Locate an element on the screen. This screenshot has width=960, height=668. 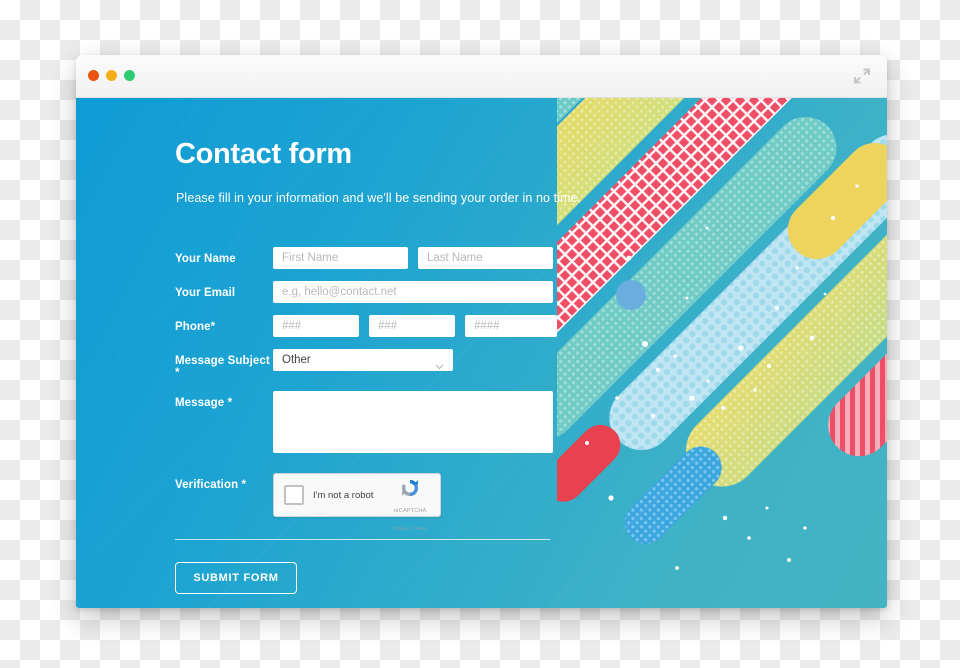
label-verification: Verification * is located at coordinates (211, 485).